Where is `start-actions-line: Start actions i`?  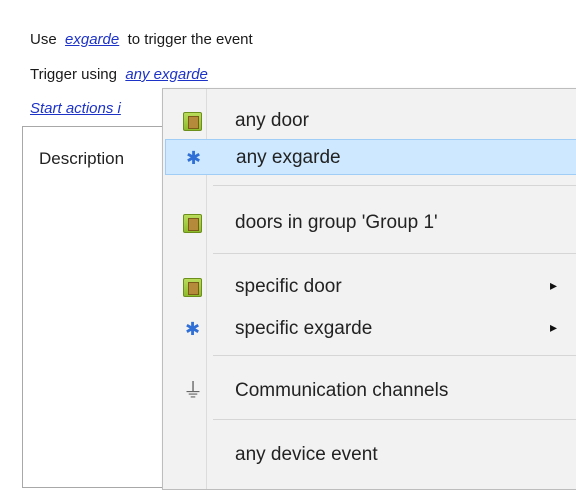 start-actions-line: Start actions i is located at coordinates (75, 108).